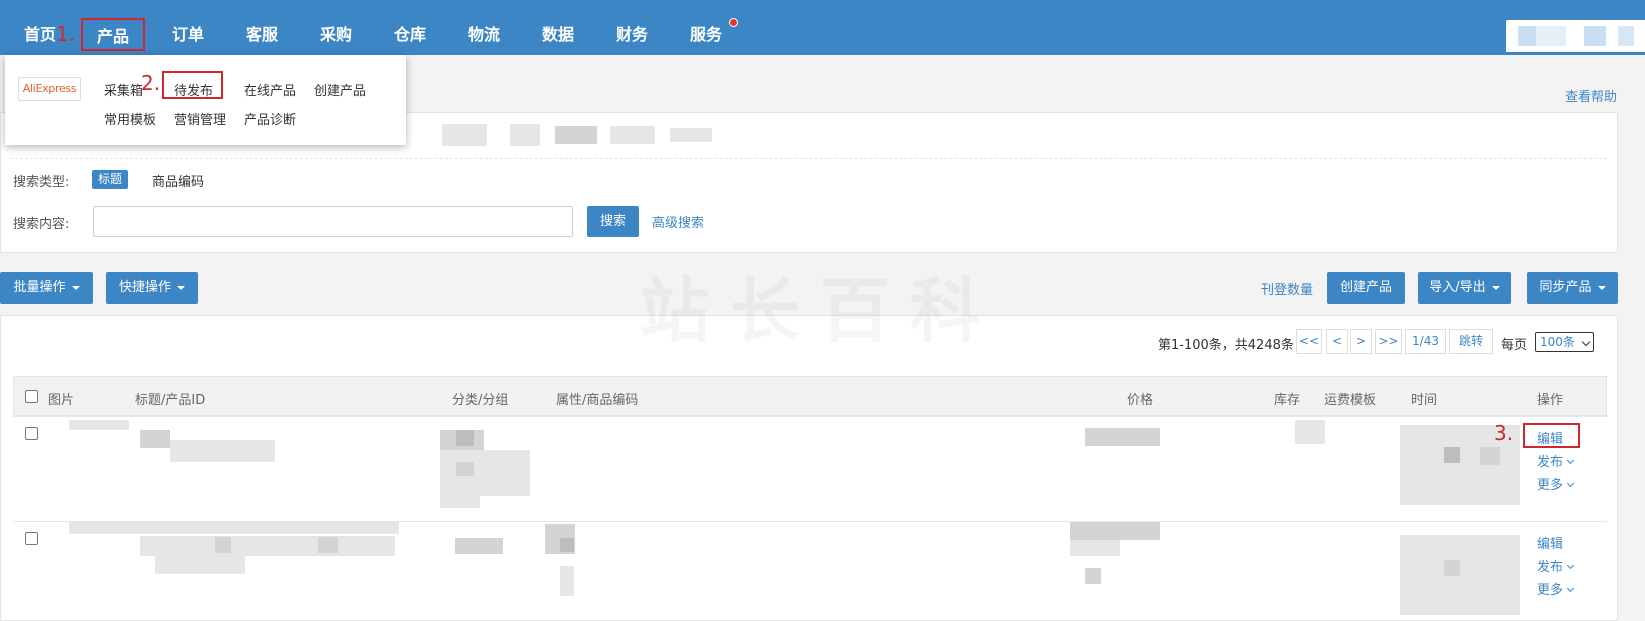 The height and width of the screenshot is (621, 1645). What do you see at coordinates (39, 287) in the screenshot?
I see `bulk-ops-label: 批量操作` at bounding box center [39, 287].